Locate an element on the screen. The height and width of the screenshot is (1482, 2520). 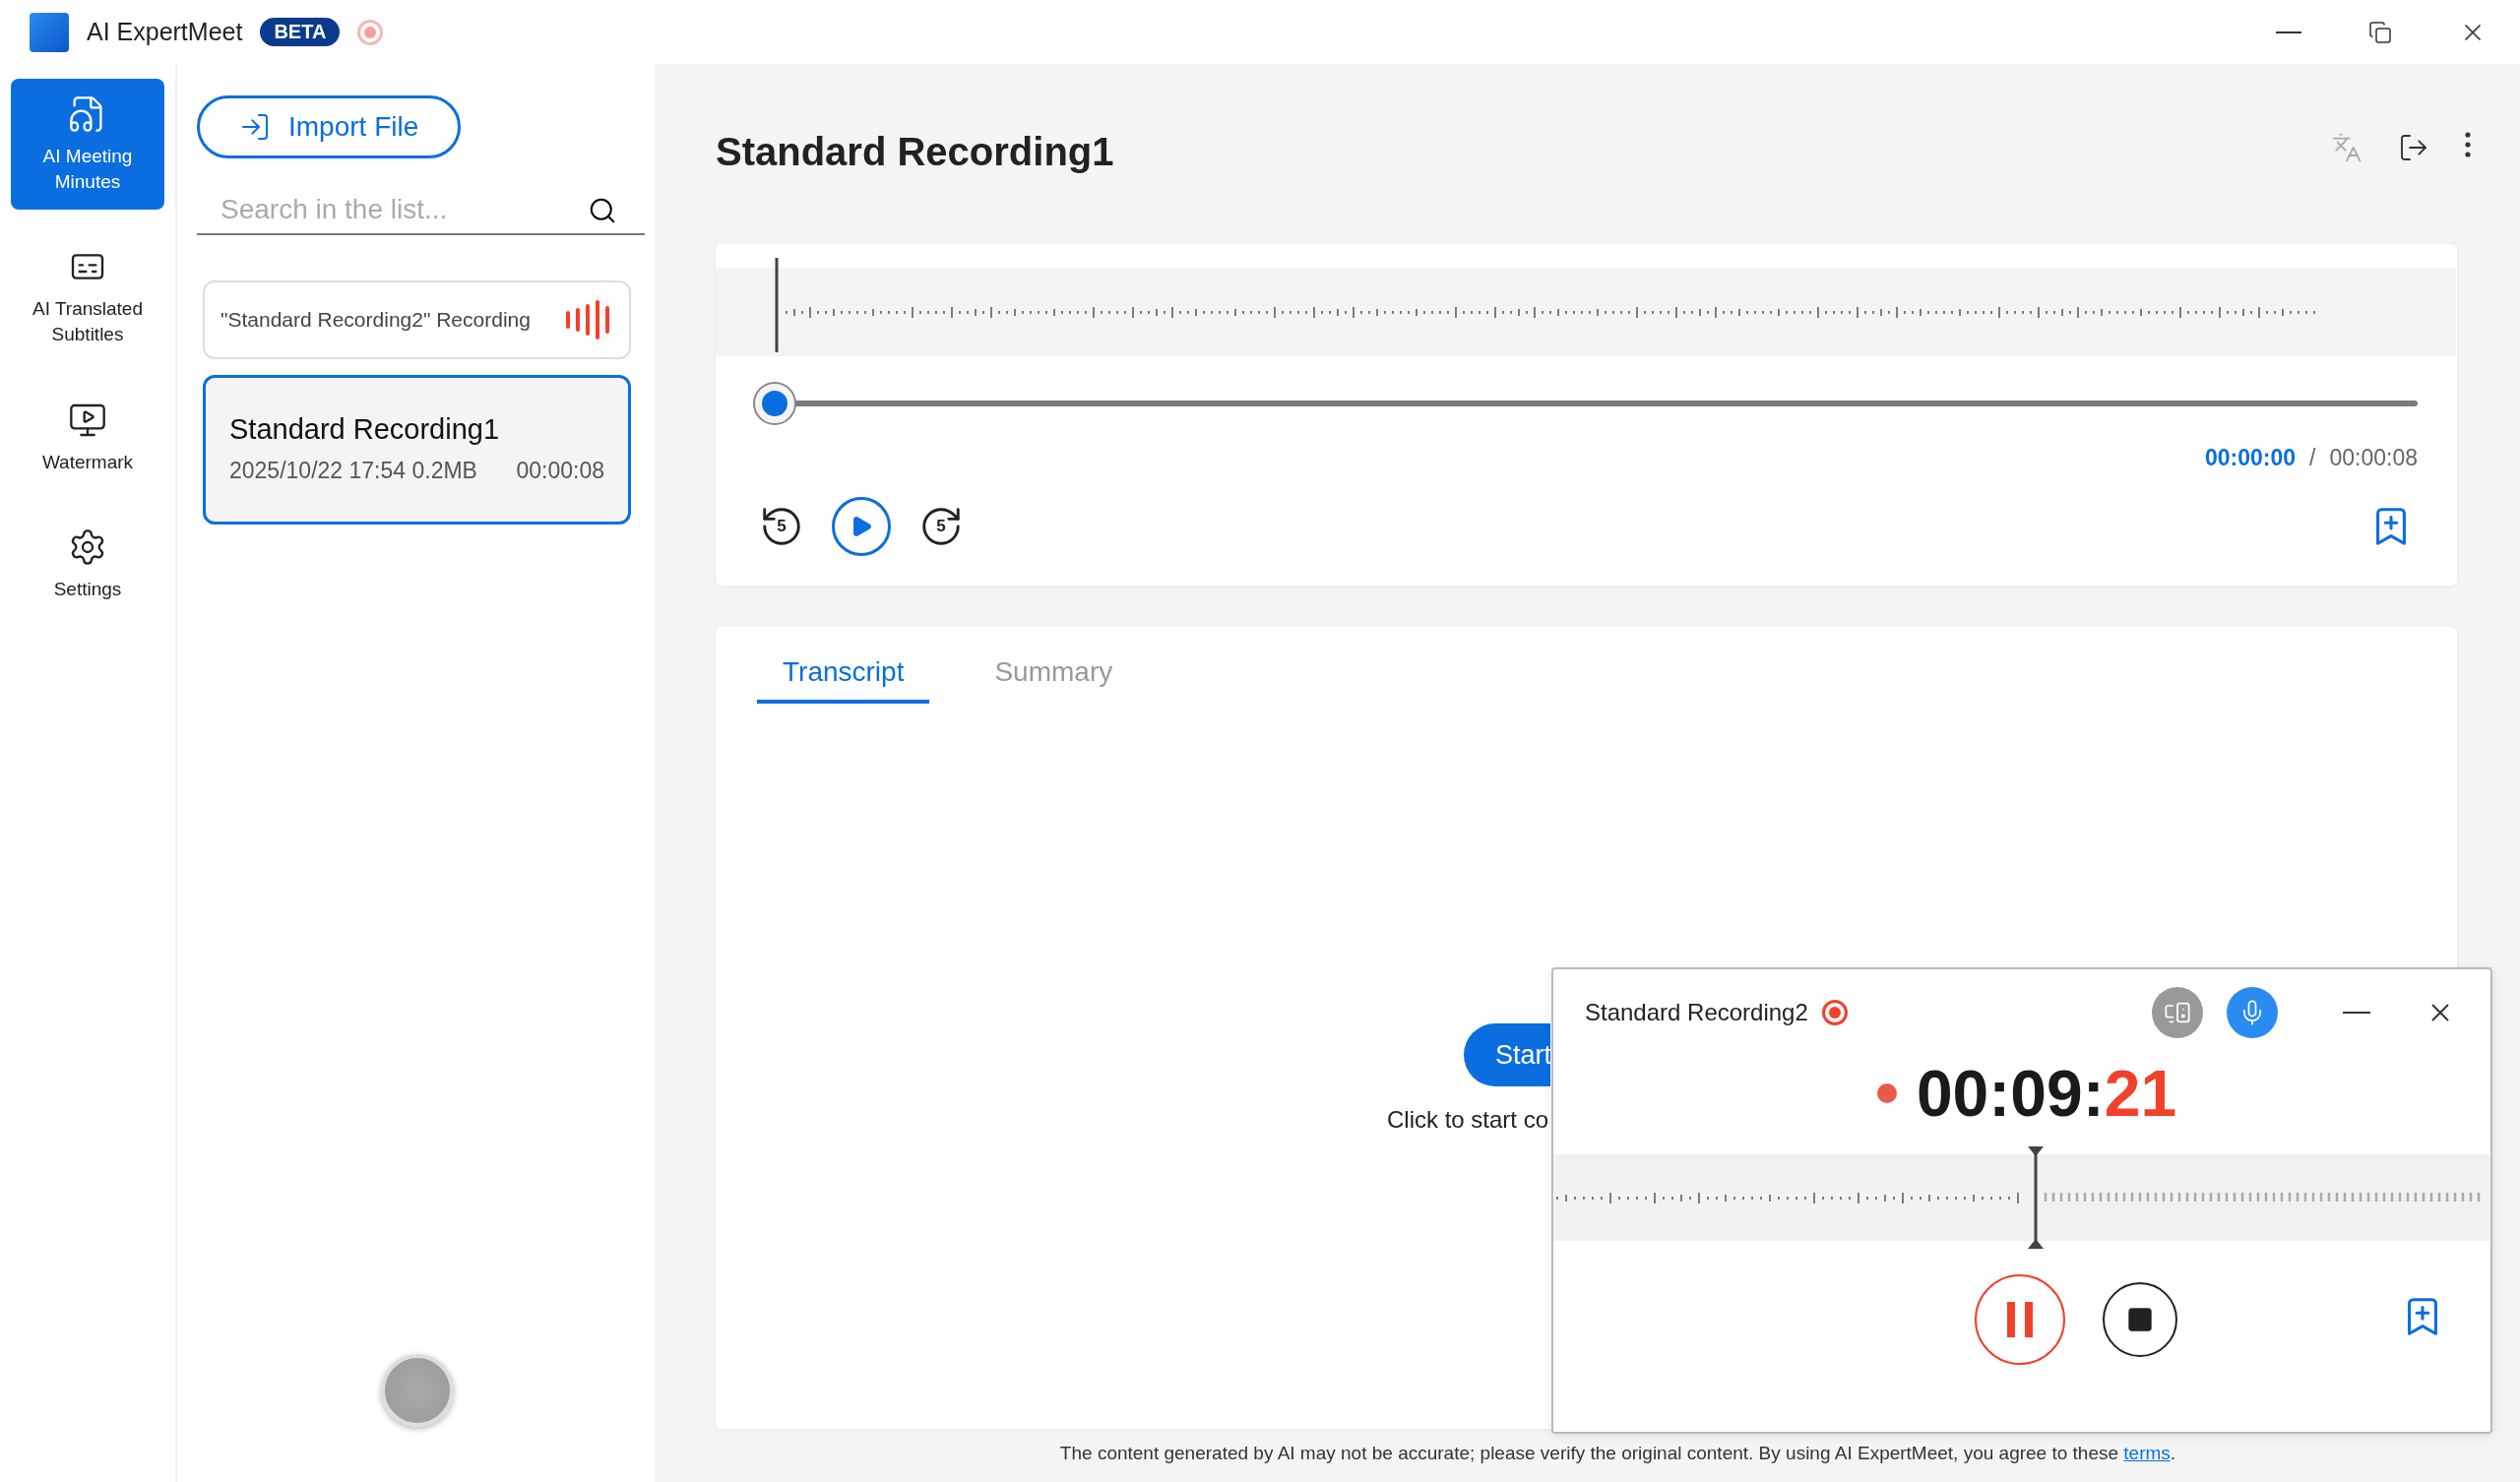
sidebar-item: AI Translated Subtitles is located at coordinates (87, 297).